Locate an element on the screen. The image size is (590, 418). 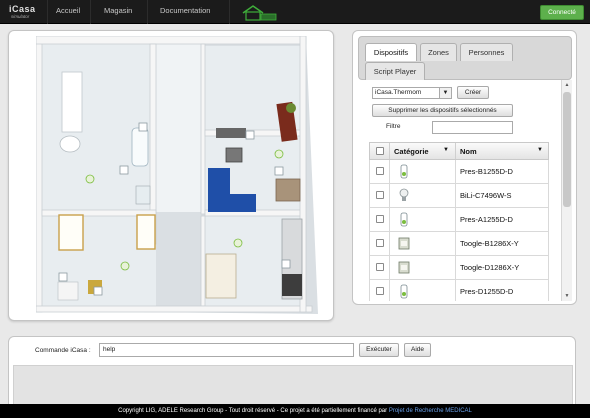
device-name: Toogle-D1286X-Y is located at coordinates (490, 267).